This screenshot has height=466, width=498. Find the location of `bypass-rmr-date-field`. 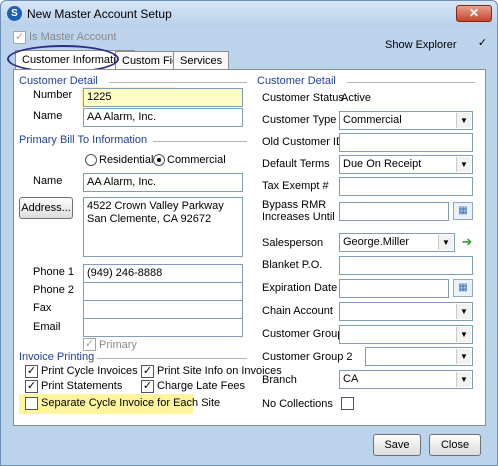

bypass-rmr-date-field is located at coordinates (394, 211).